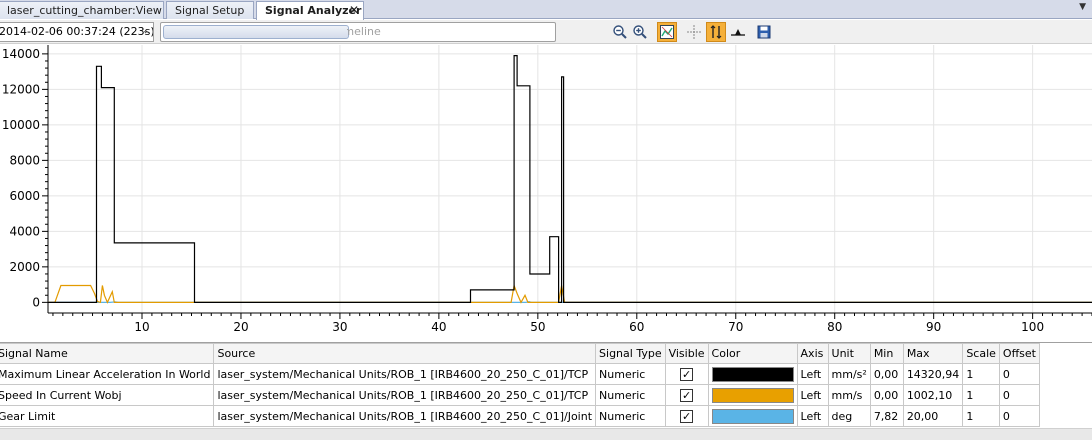 The width and height of the screenshot is (1092, 440). I want to click on max-cell: 20,00, so click(933, 416).